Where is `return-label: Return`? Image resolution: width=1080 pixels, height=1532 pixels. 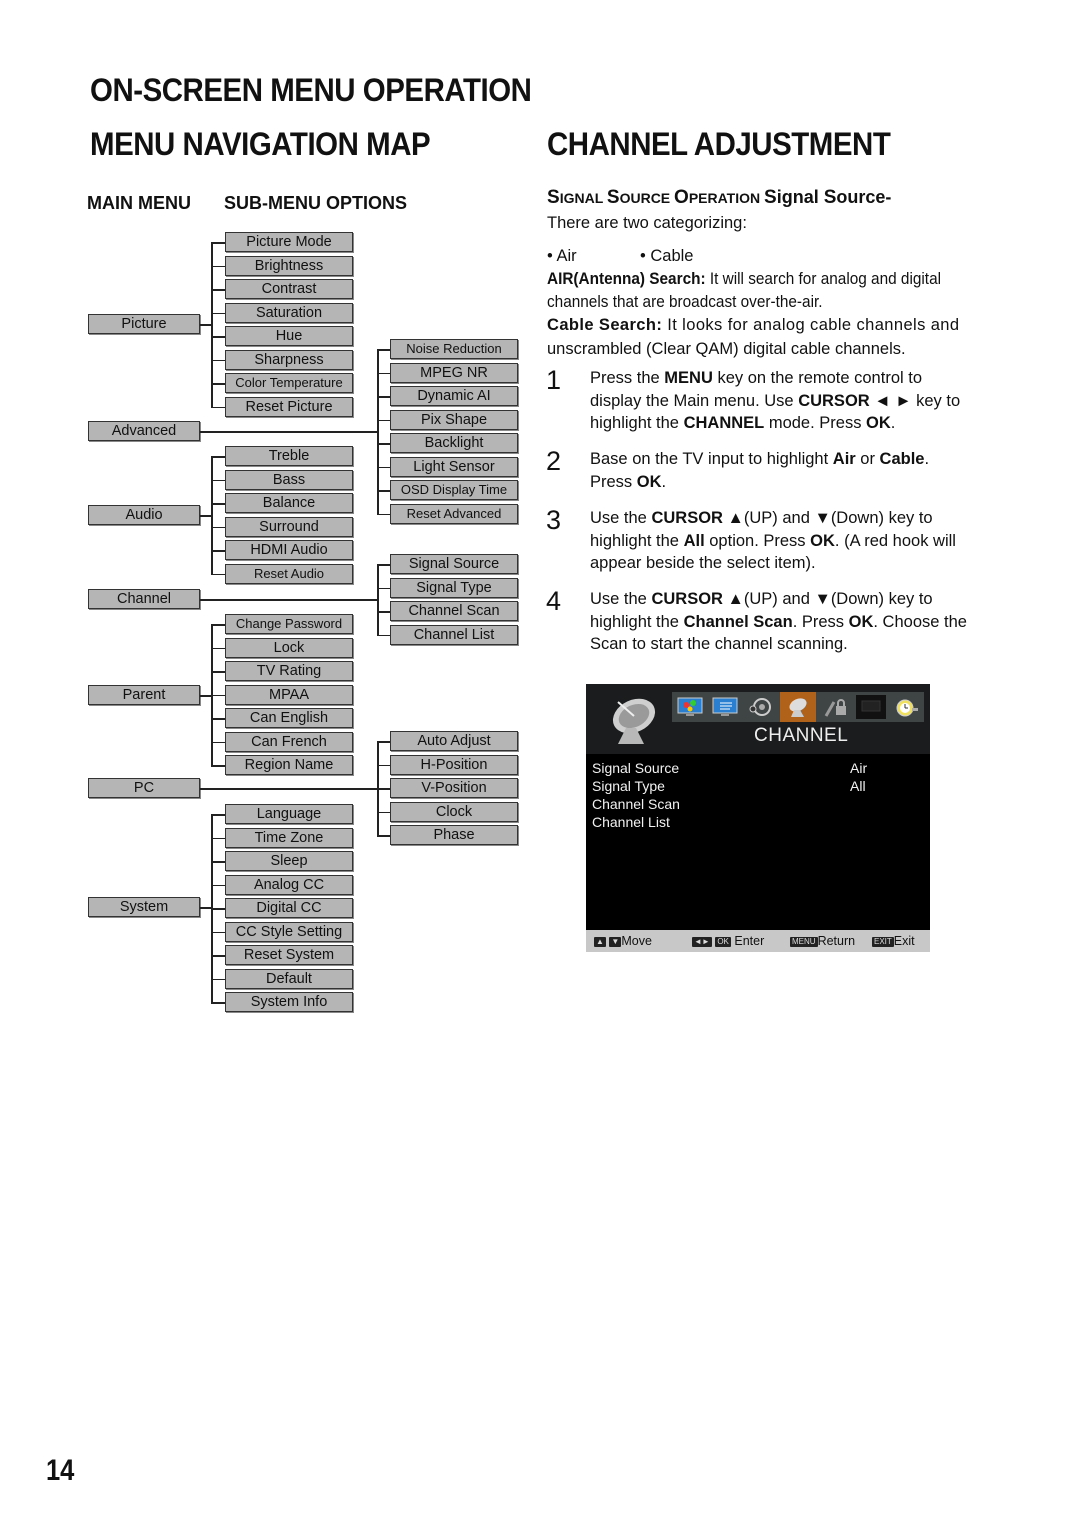 return-label: Return is located at coordinates (836, 941).